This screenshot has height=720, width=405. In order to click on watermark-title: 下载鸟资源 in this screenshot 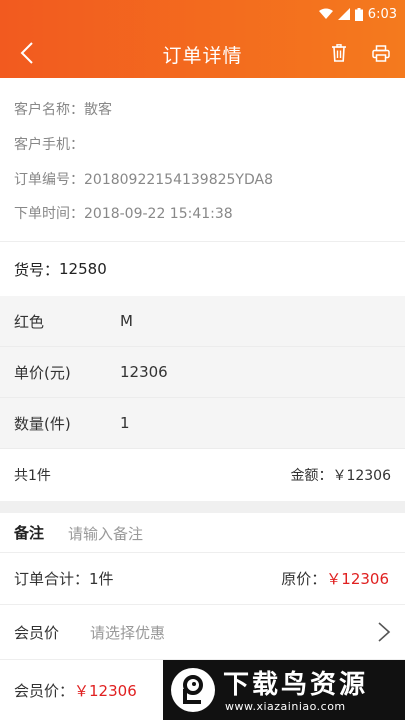, I will do `click(296, 685)`.